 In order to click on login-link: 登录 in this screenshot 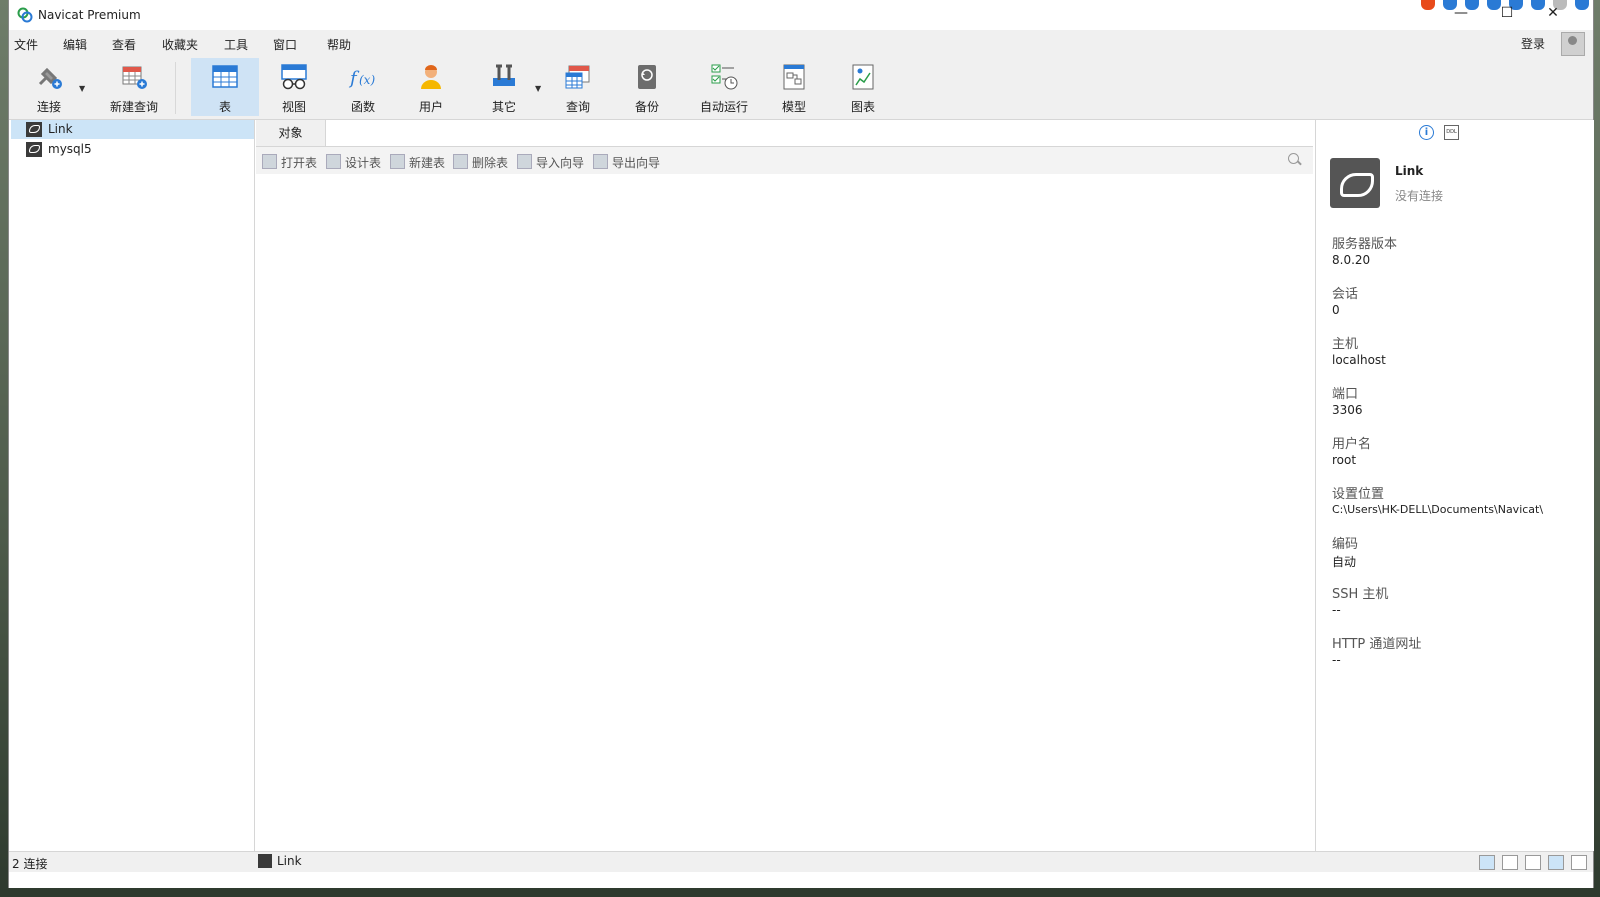, I will do `click(1533, 43)`.